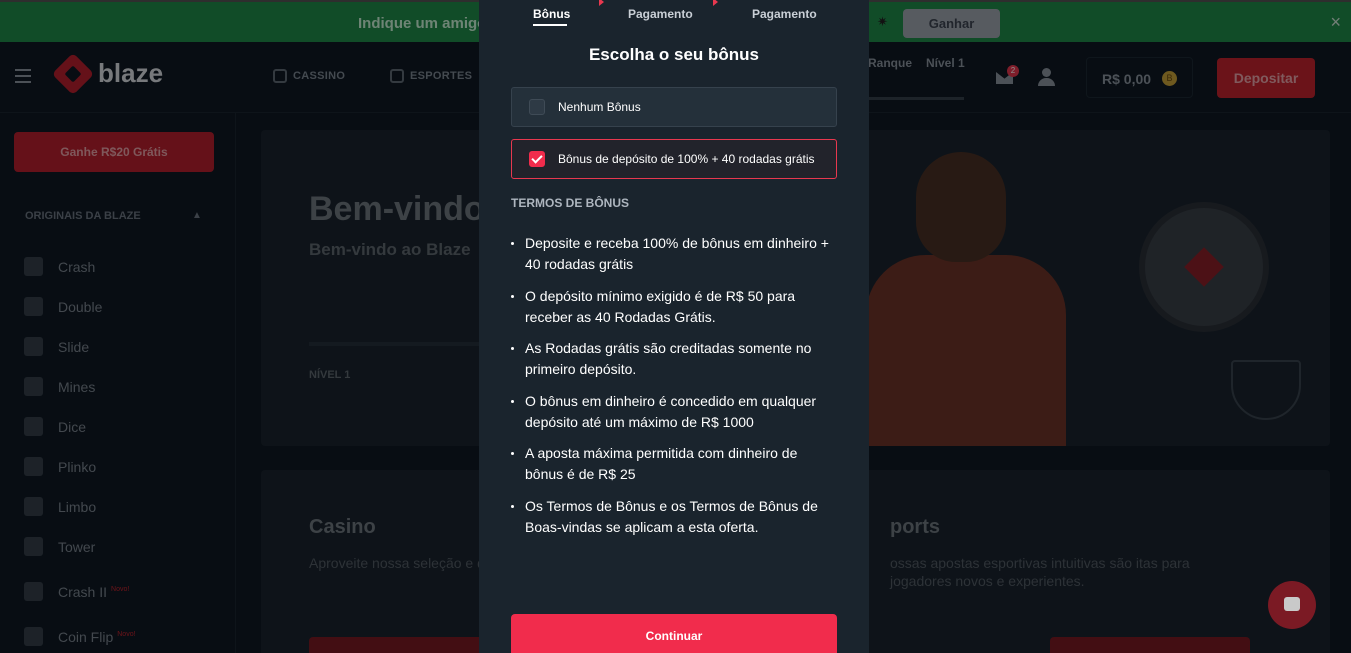 The image size is (1351, 653). Describe the element at coordinates (674, 107) in the screenshot. I see `option-no-bonus: Nenhum Bônus` at that location.